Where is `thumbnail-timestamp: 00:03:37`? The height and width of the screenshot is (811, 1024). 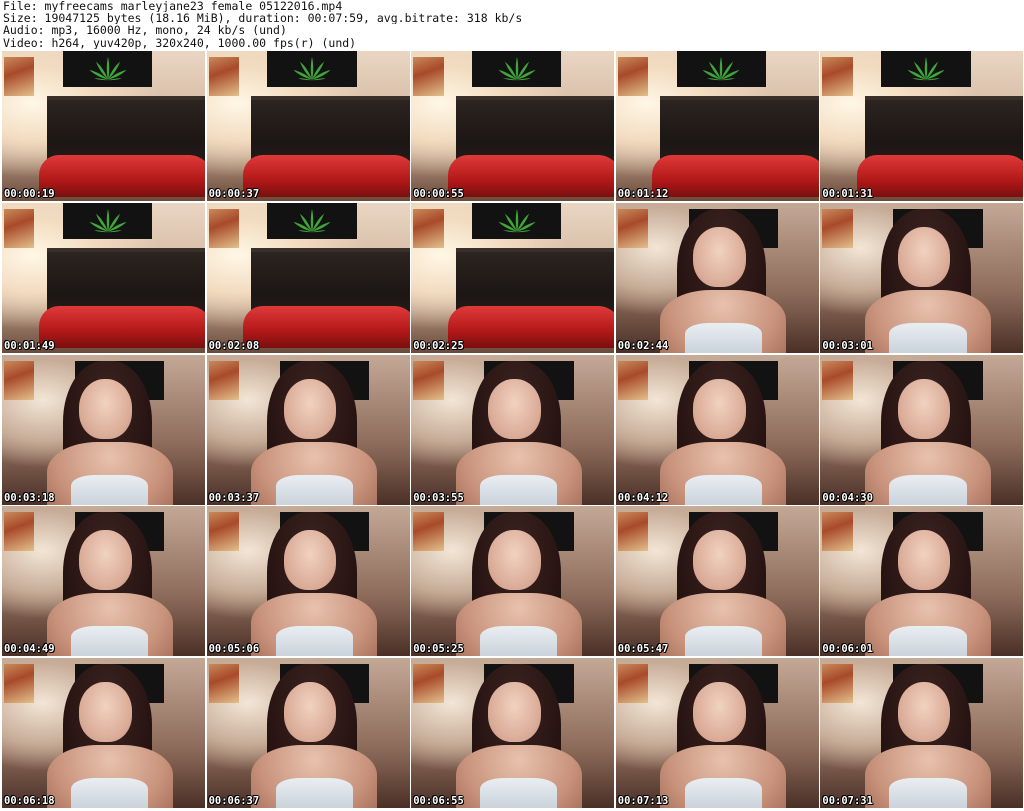
thumbnail-timestamp: 00:03:37 is located at coordinates (234, 497).